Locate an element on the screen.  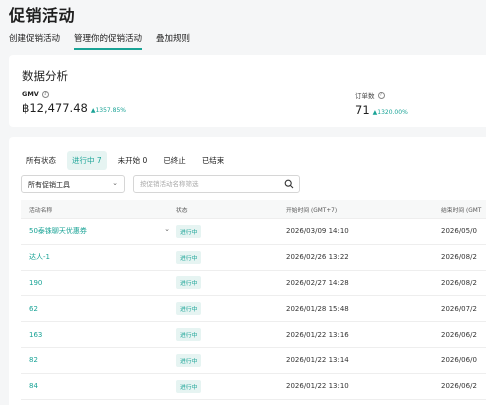
start-time: 2026/02/27 14:28 is located at coordinates (317, 282).